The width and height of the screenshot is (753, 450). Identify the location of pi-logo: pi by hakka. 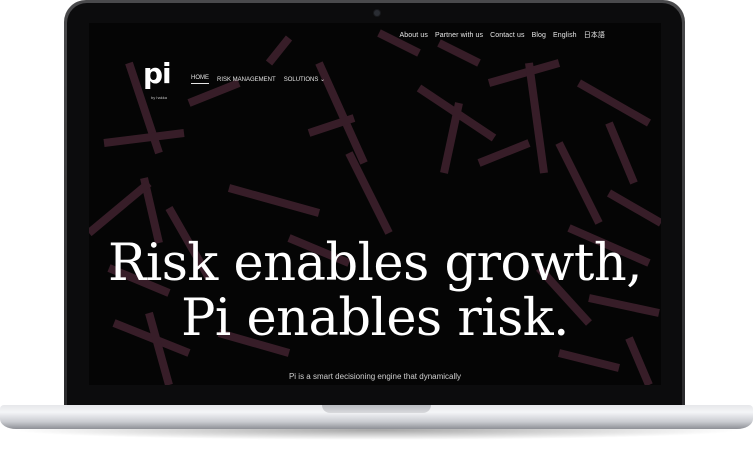
(160, 79).